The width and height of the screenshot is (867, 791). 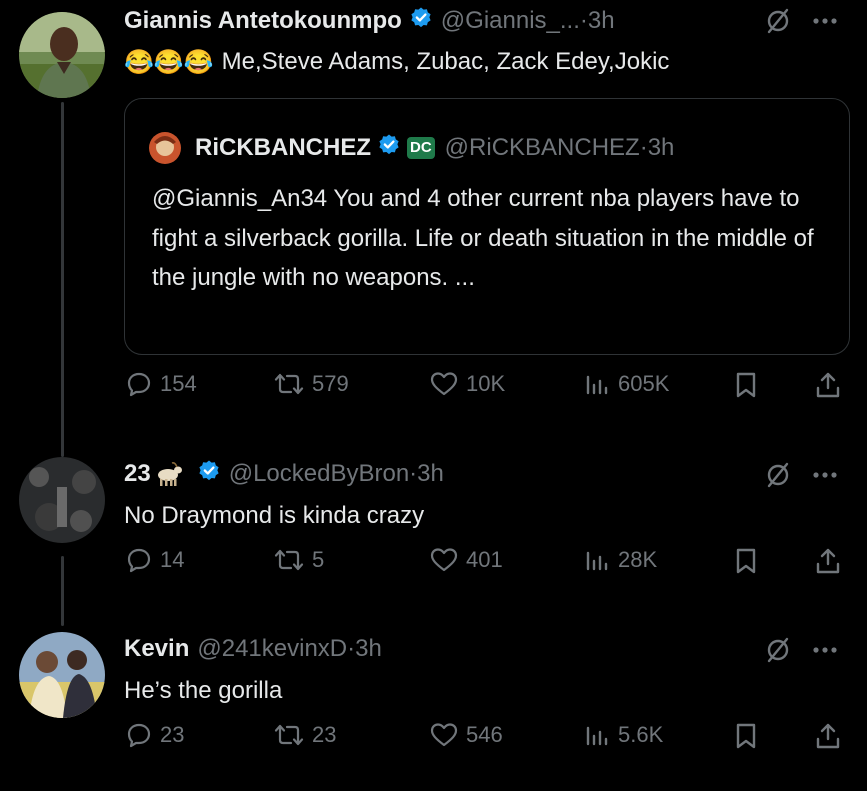 I want to click on goat-emoji-icon, so click(x=168, y=474).